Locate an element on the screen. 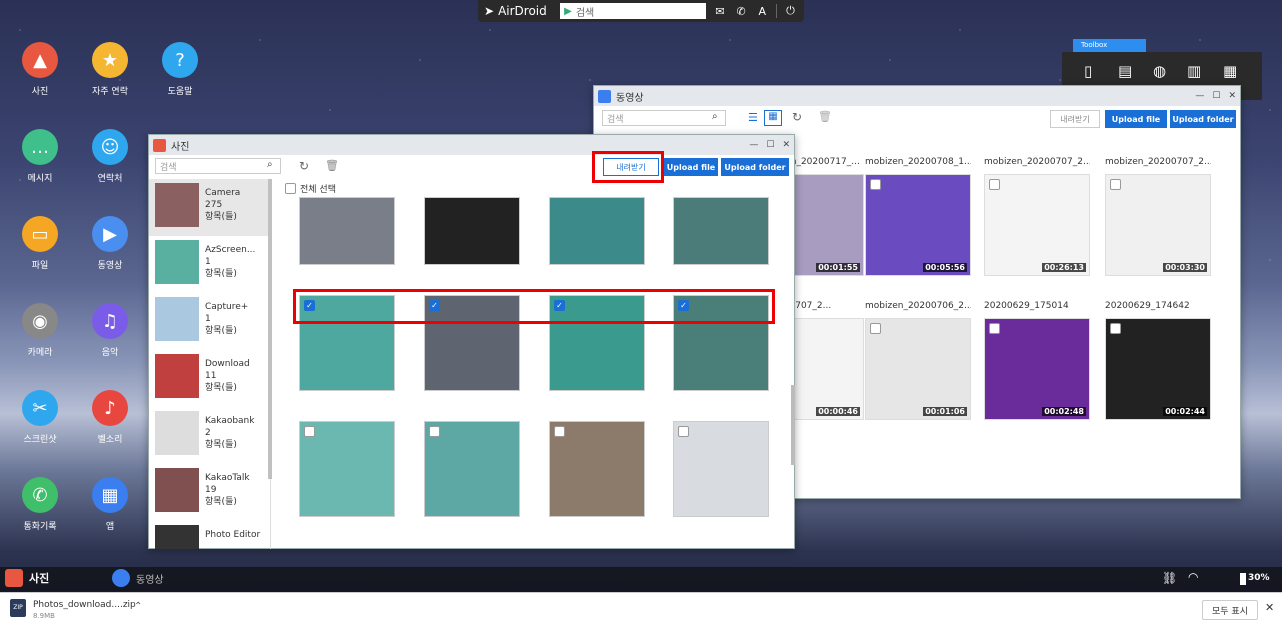  video-title: 20200629_174642 is located at coordinates (1158, 306).